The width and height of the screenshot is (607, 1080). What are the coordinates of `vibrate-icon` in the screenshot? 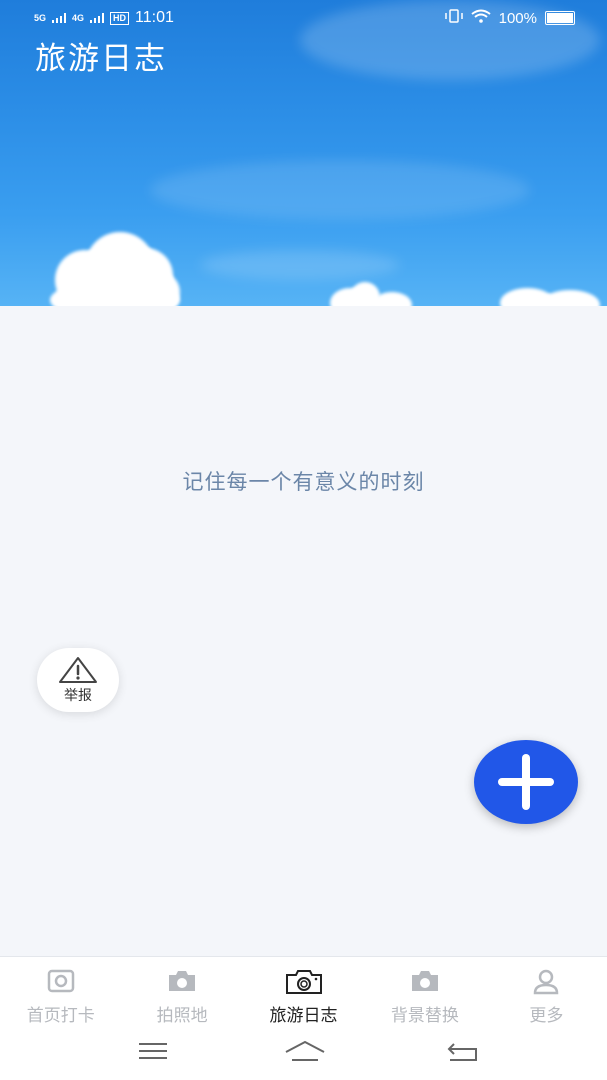 It's located at (453, 18).